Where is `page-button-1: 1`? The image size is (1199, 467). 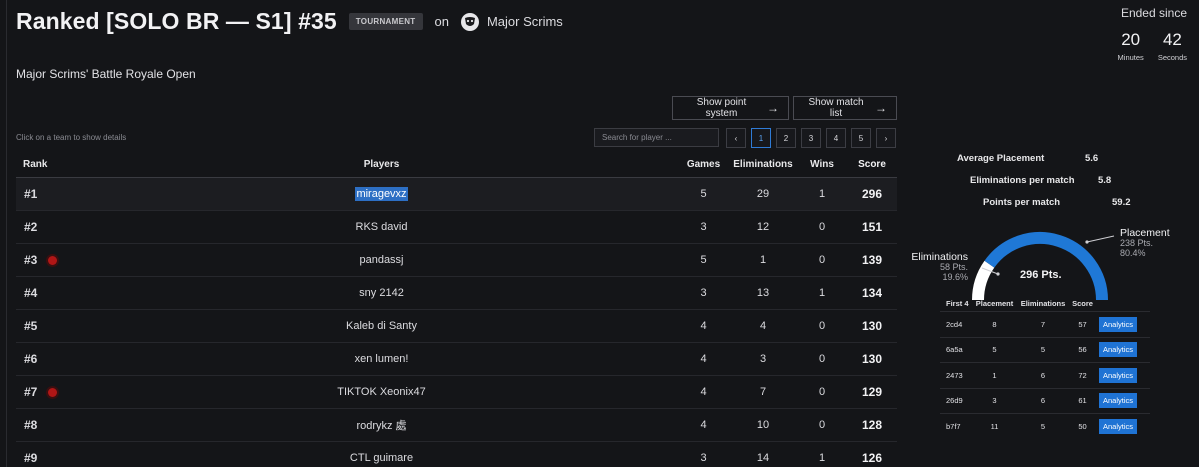 page-button-1: 1 is located at coordinates (761, 138).